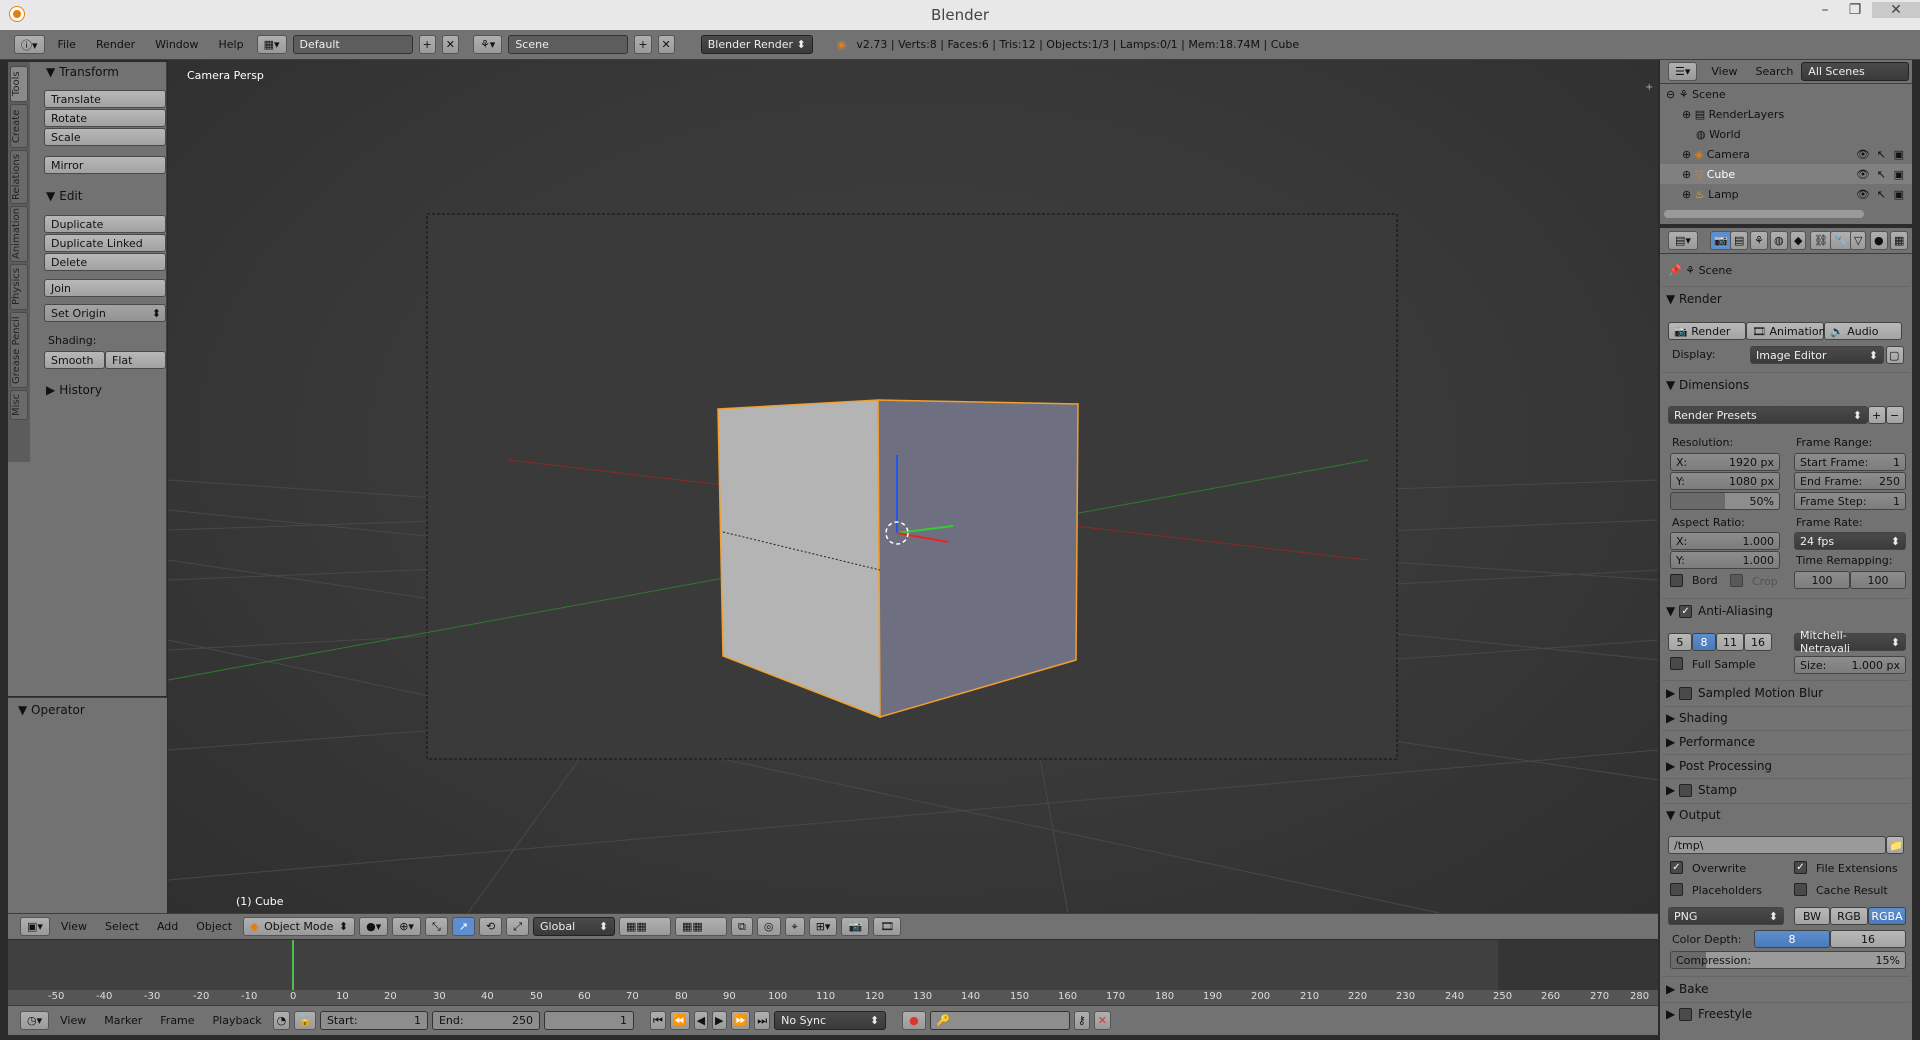  Describe the element at coordinates (1850, 642) in the screenshot. I see `aa-filter-select: Mitchell-Netravali ⬍` at that location.